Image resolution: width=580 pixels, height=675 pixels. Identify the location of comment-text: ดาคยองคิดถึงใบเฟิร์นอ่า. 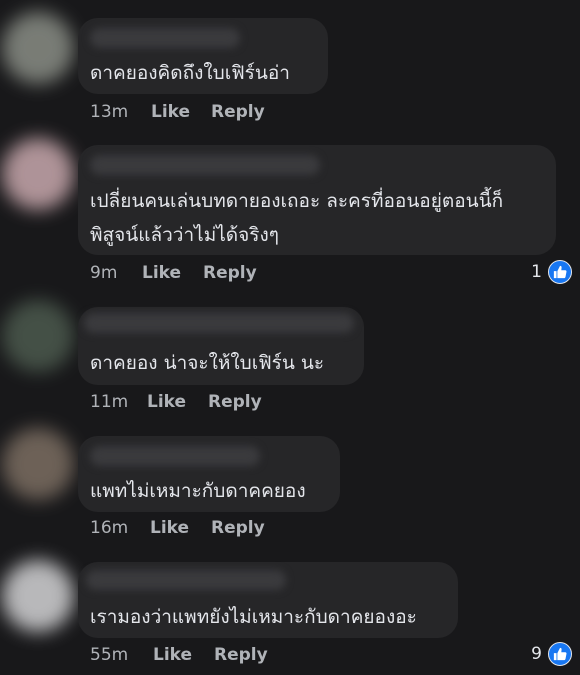
(190, 73).